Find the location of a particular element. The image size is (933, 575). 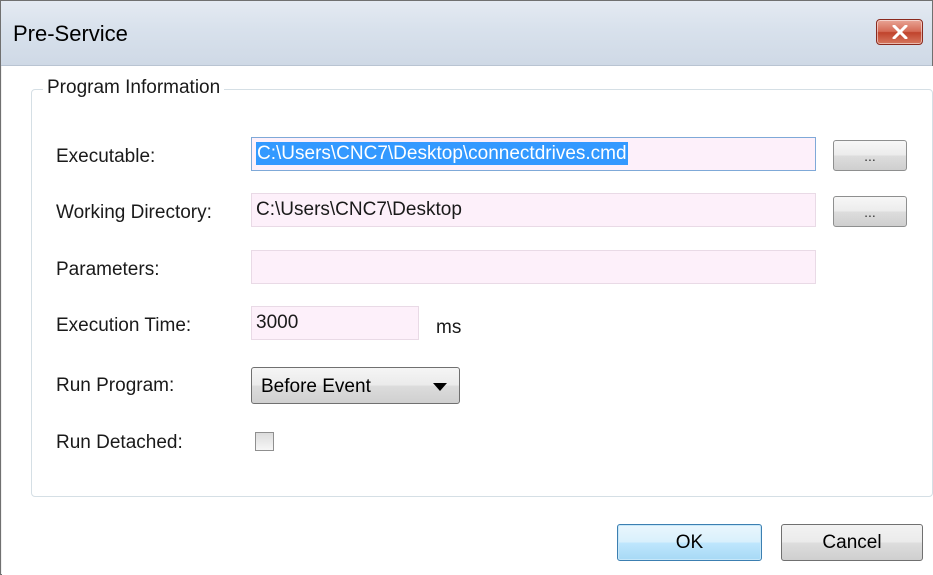

execution-time-label: Execution Time: is located at coordinates (124, 325).